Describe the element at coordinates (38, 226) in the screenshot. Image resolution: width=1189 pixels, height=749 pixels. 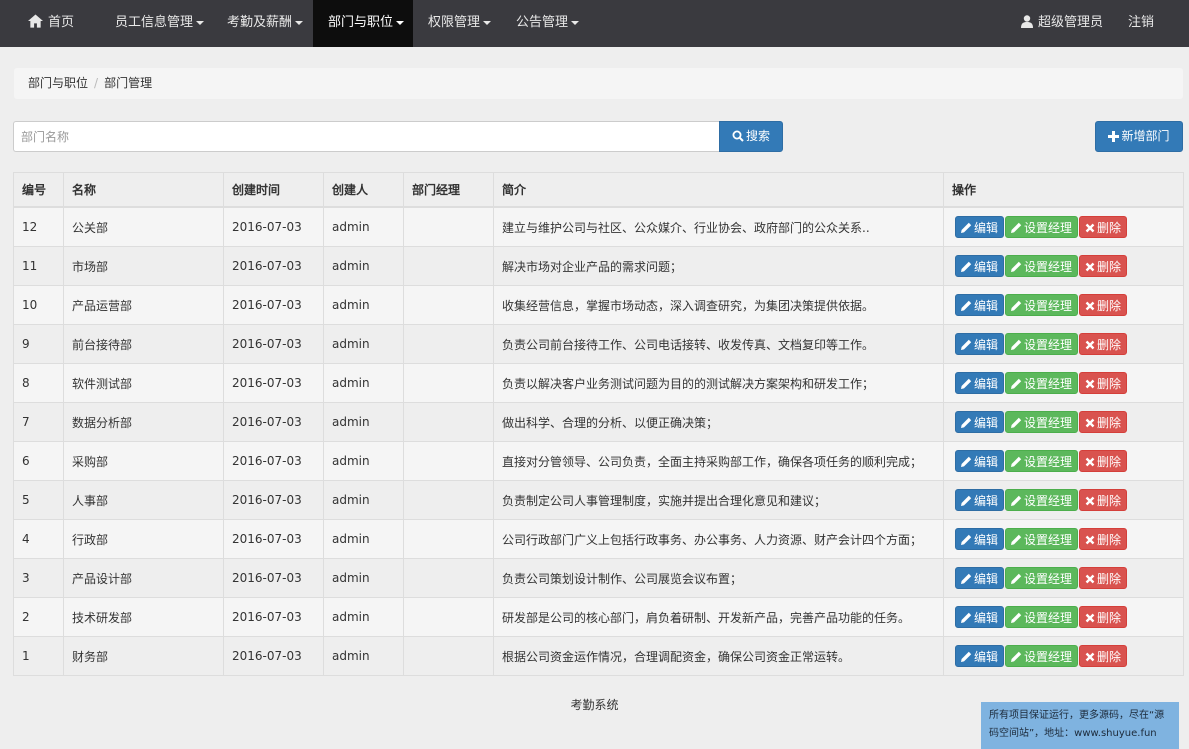
I see `cell-id: 12` at that location.